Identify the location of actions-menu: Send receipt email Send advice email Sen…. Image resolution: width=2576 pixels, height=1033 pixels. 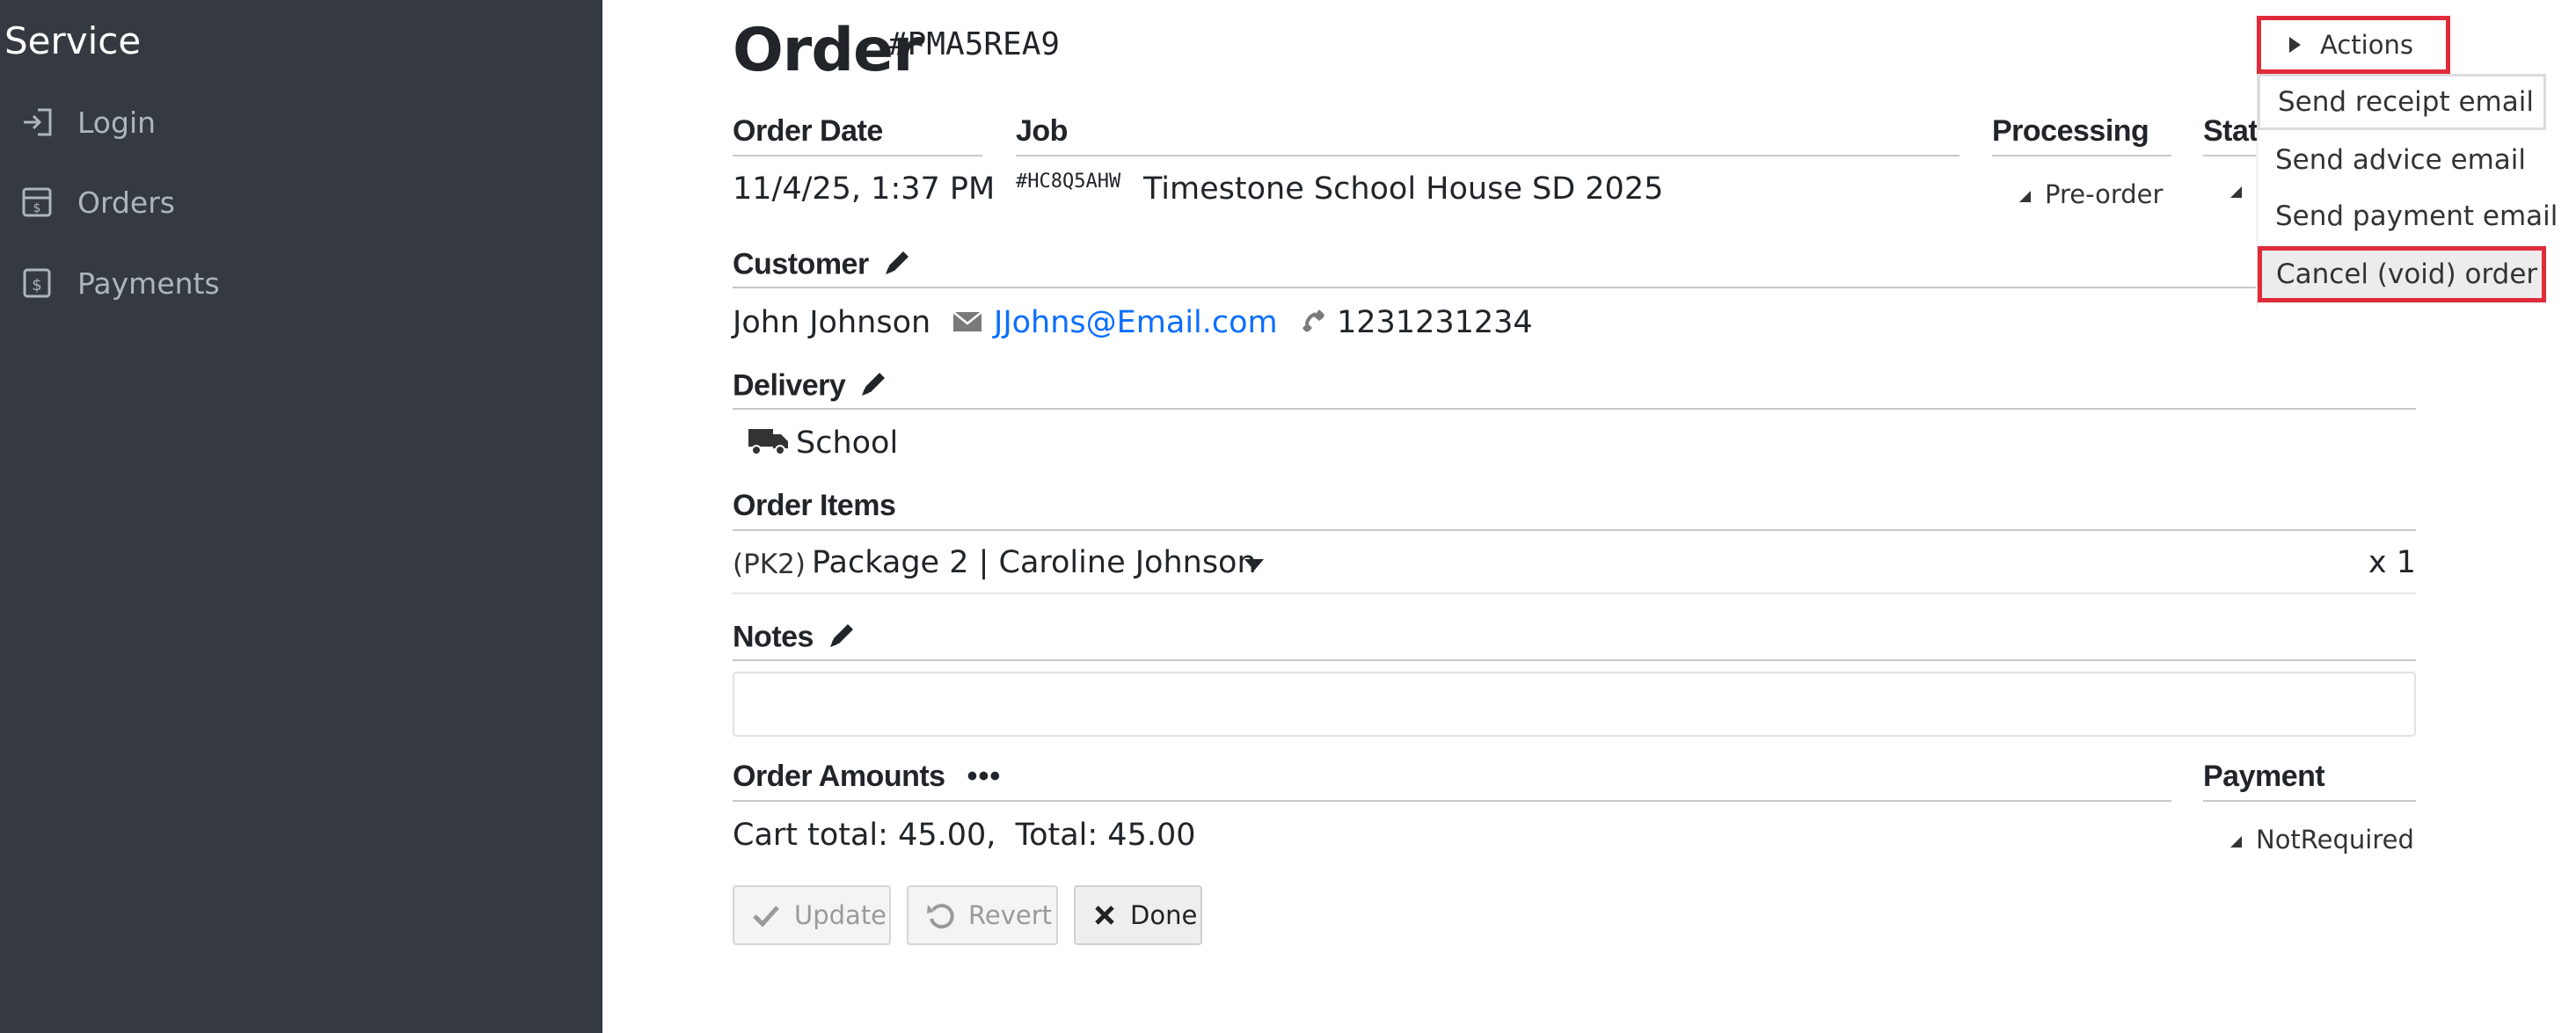
(2407, 192).